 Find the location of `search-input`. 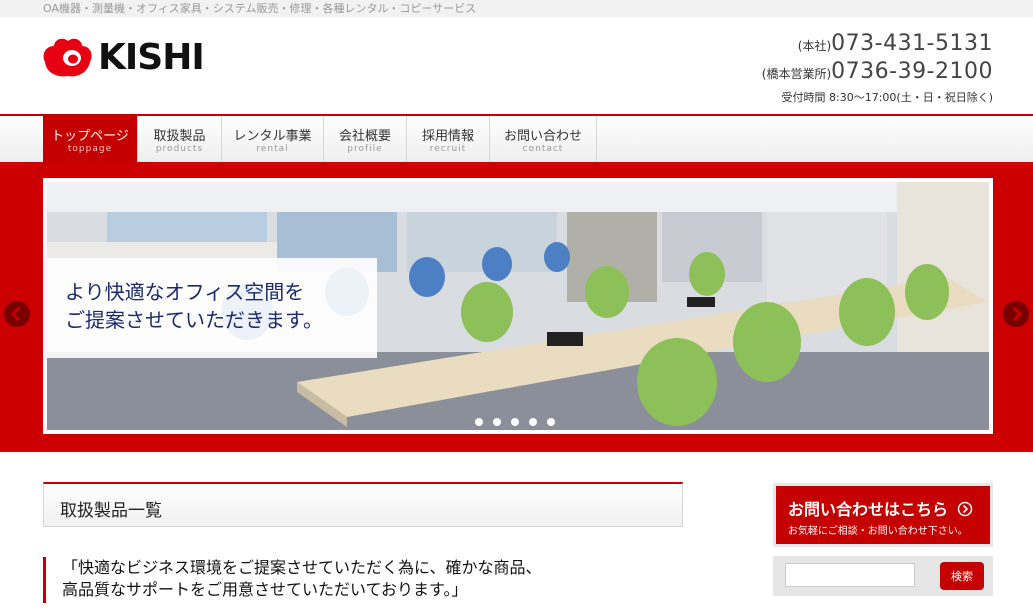

search-input is located at coordinates (850, 575).